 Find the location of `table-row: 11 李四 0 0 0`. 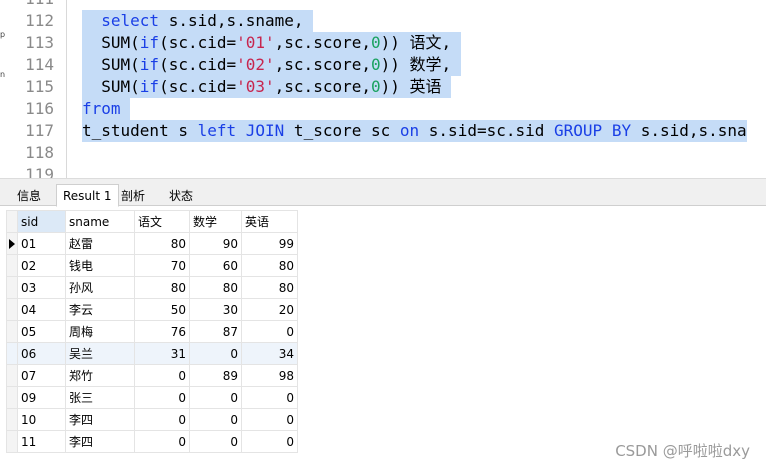

table-row: 11 李四 0 0 0 is located at coordinates (152, 441).